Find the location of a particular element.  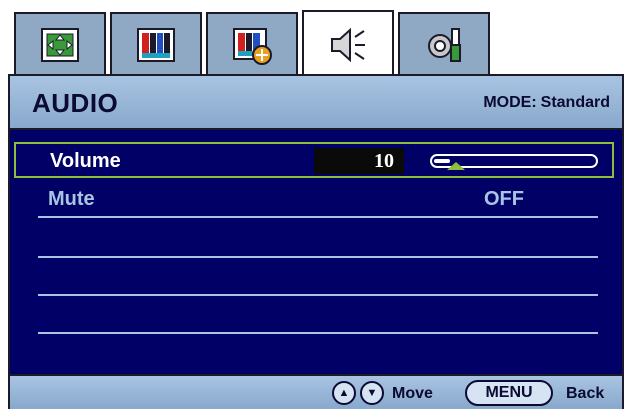

mode-indicator: MODE: Standard is located at coordinates (546, 103).